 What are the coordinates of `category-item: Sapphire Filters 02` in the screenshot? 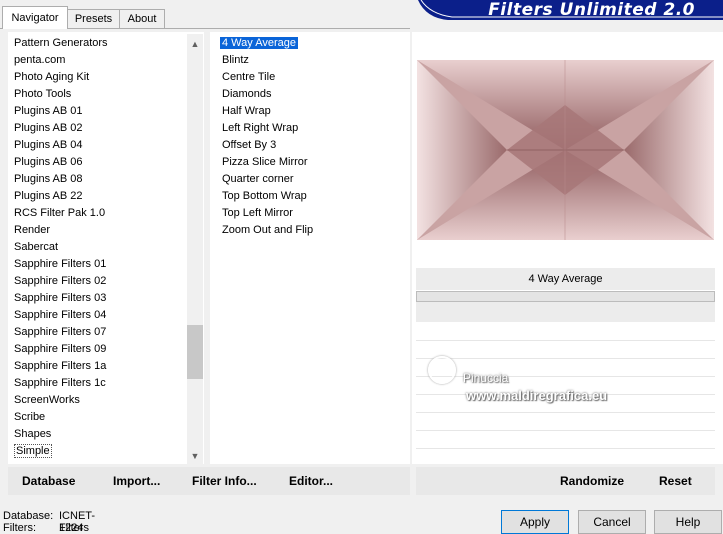 It's located at (61, 281).